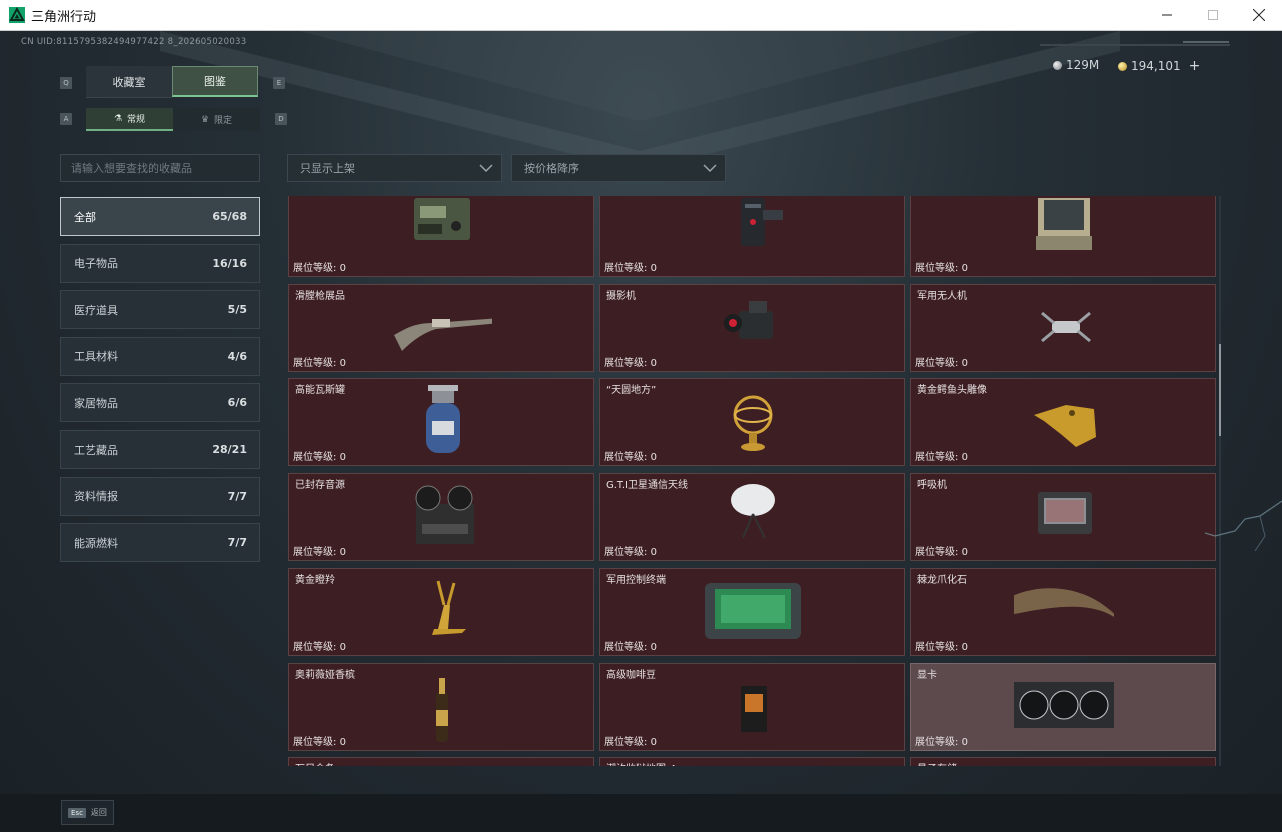  I want to click on maximize-icon, so click(1213, 15).